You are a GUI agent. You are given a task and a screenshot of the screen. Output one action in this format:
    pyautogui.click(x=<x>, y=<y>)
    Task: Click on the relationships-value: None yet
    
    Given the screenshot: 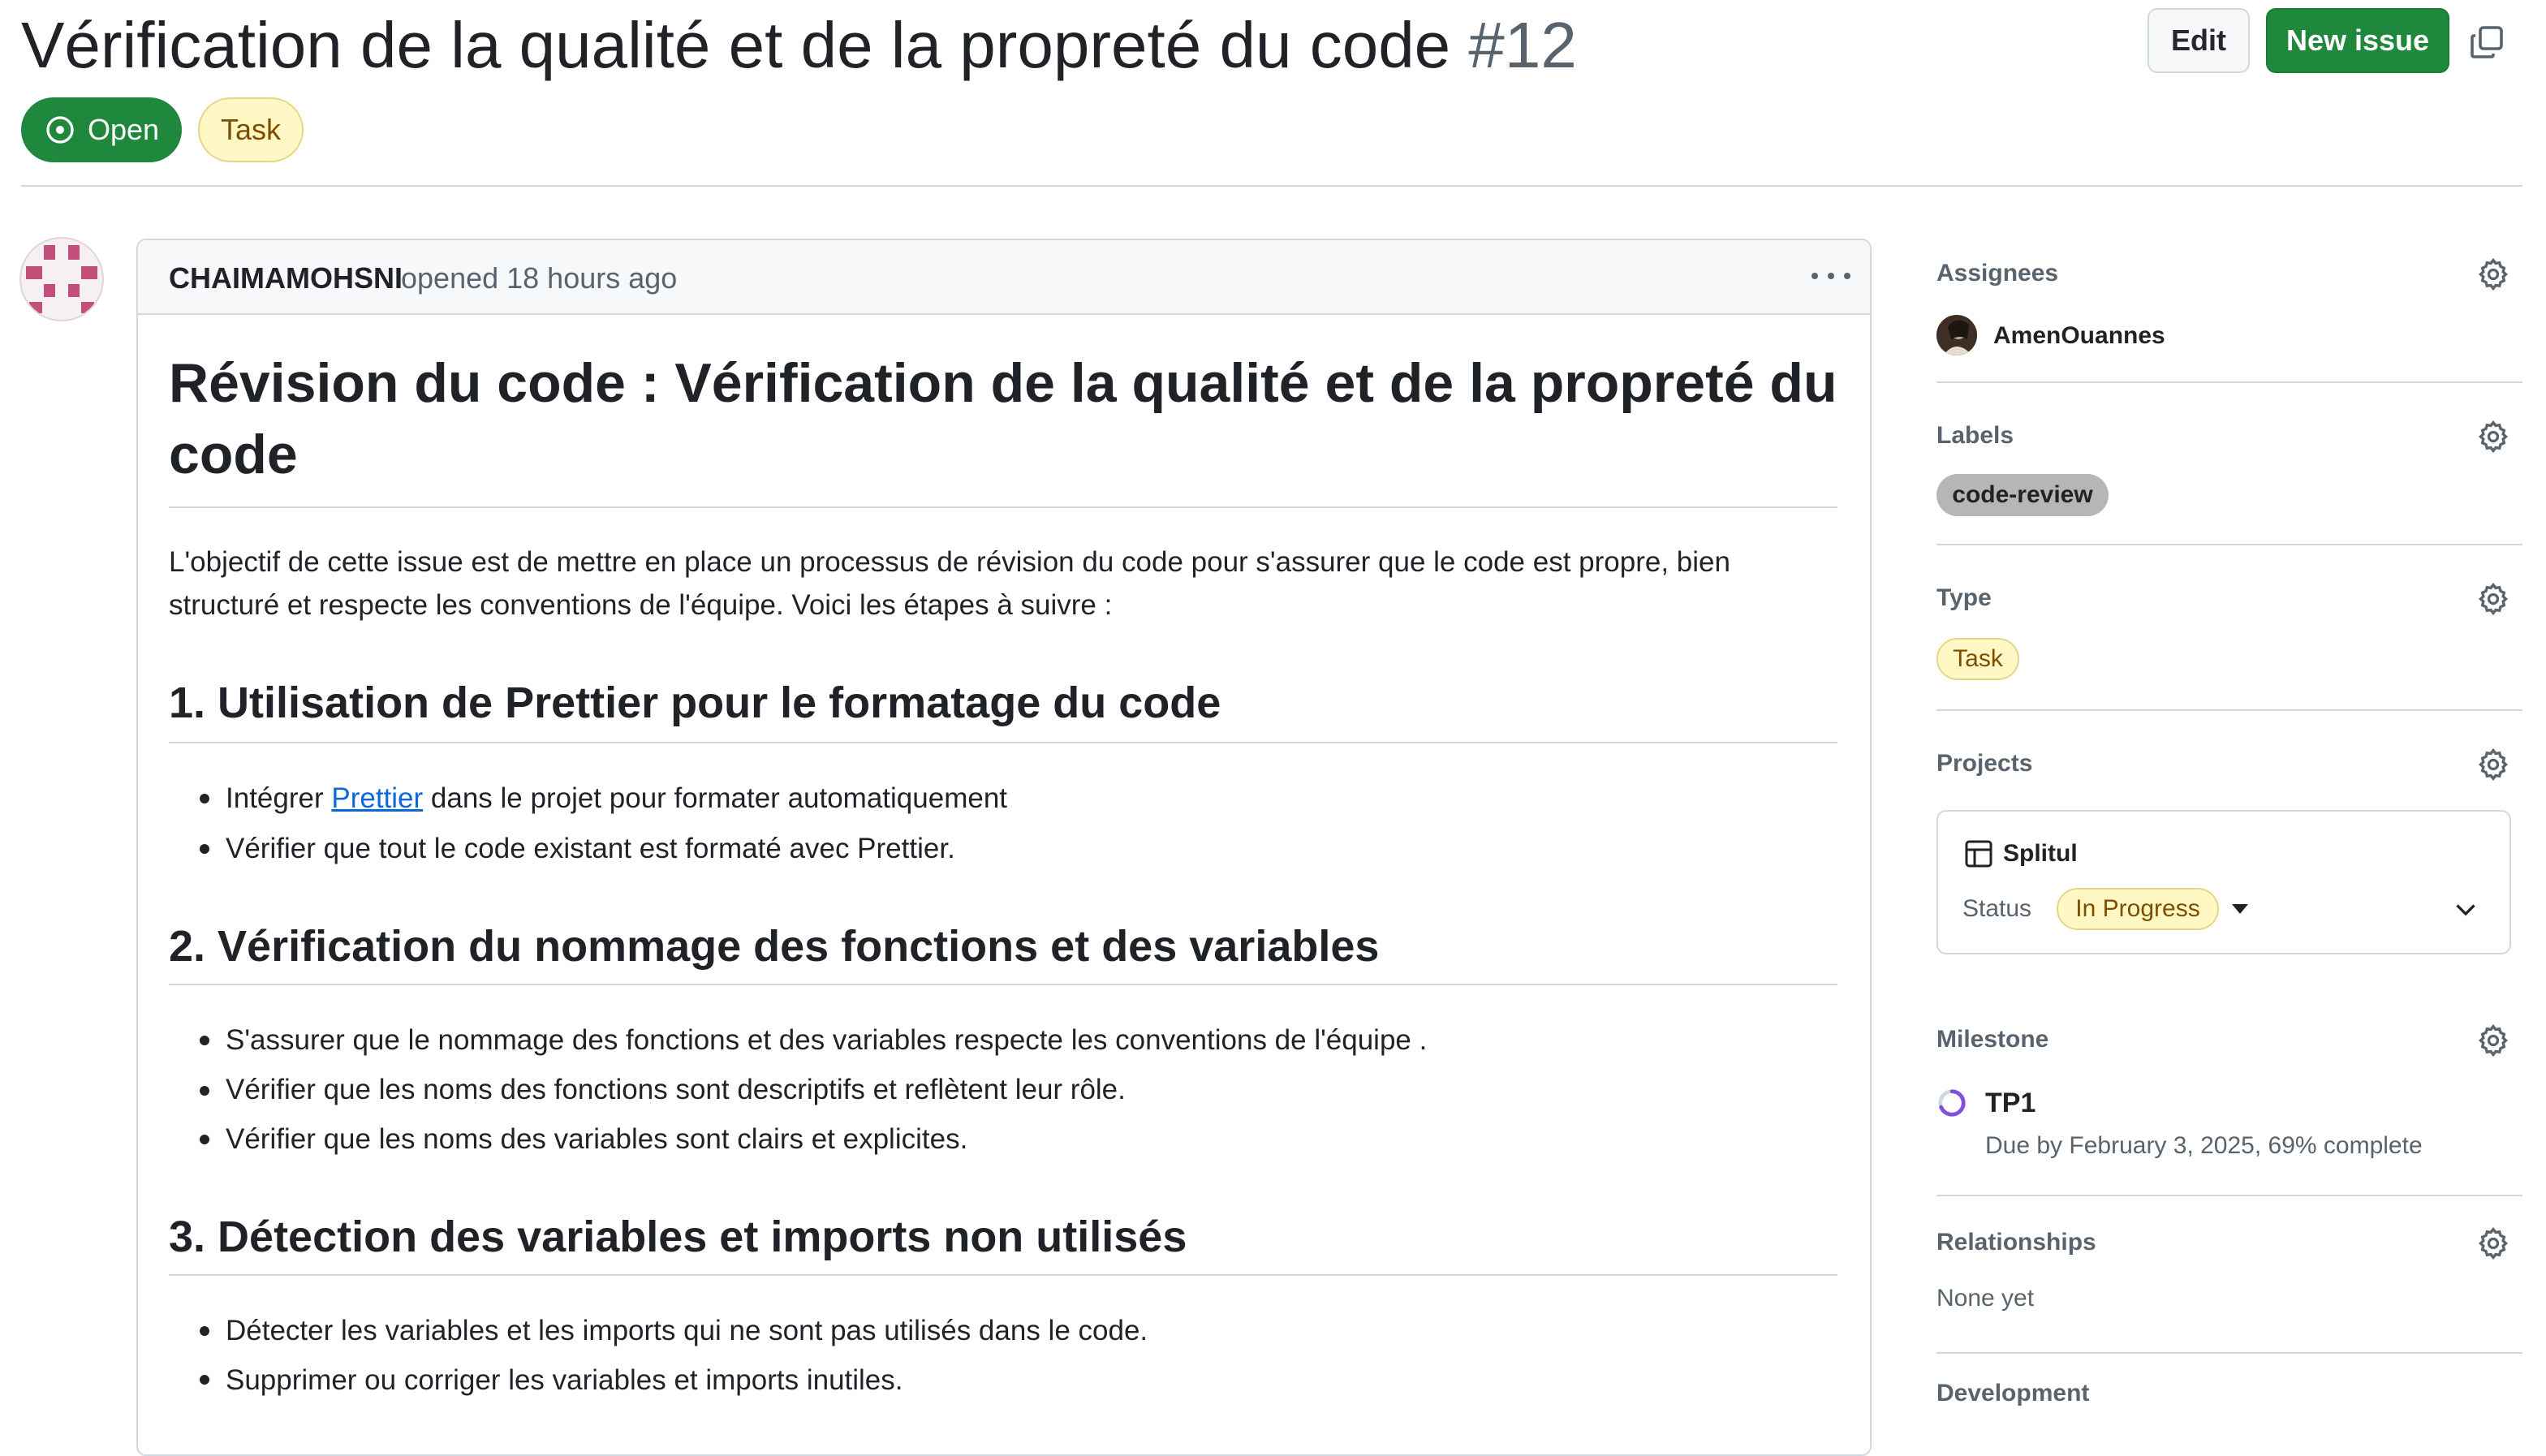 What is the action you would take?
    pyautogui.click(x=1985, y=1298)
    